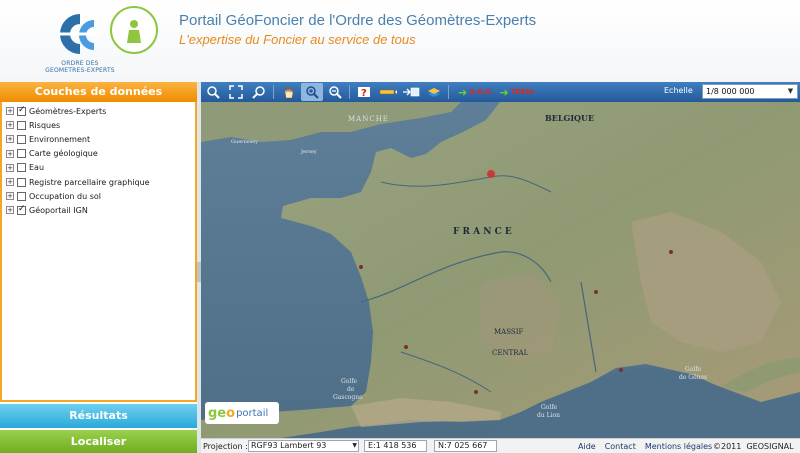 This screenshot has width=800, height=453. I want to click on toolbar-separator, so click(273, 92).